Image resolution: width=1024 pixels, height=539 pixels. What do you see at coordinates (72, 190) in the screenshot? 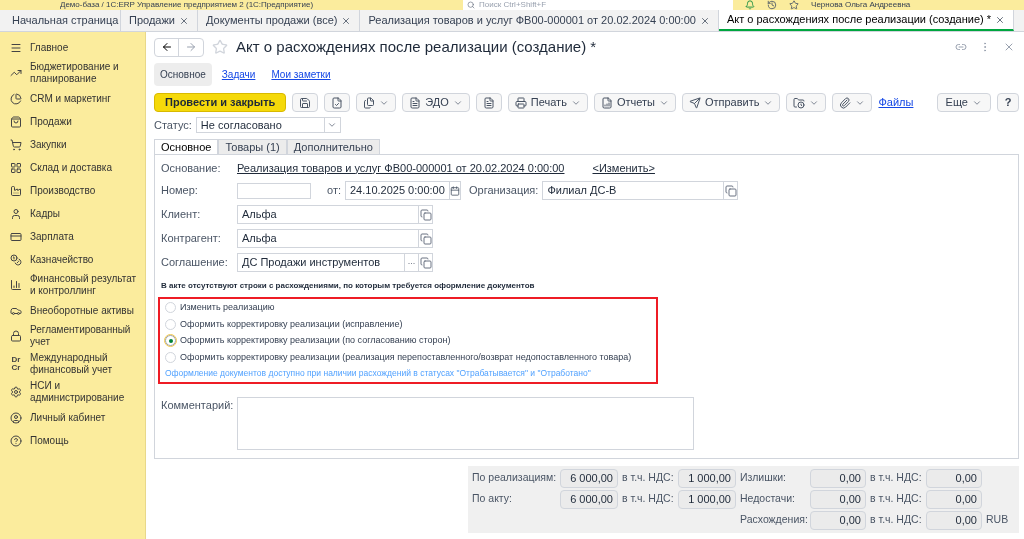
I see `sidebar-item: Производство` at bounding box center [72, 190].